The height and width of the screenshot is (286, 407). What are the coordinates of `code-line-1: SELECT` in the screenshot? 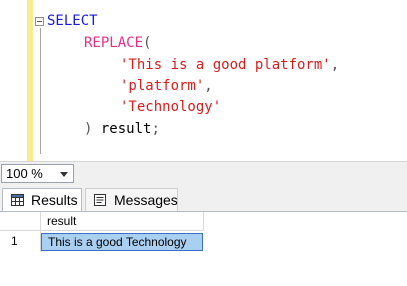 It's located at (72, 21).